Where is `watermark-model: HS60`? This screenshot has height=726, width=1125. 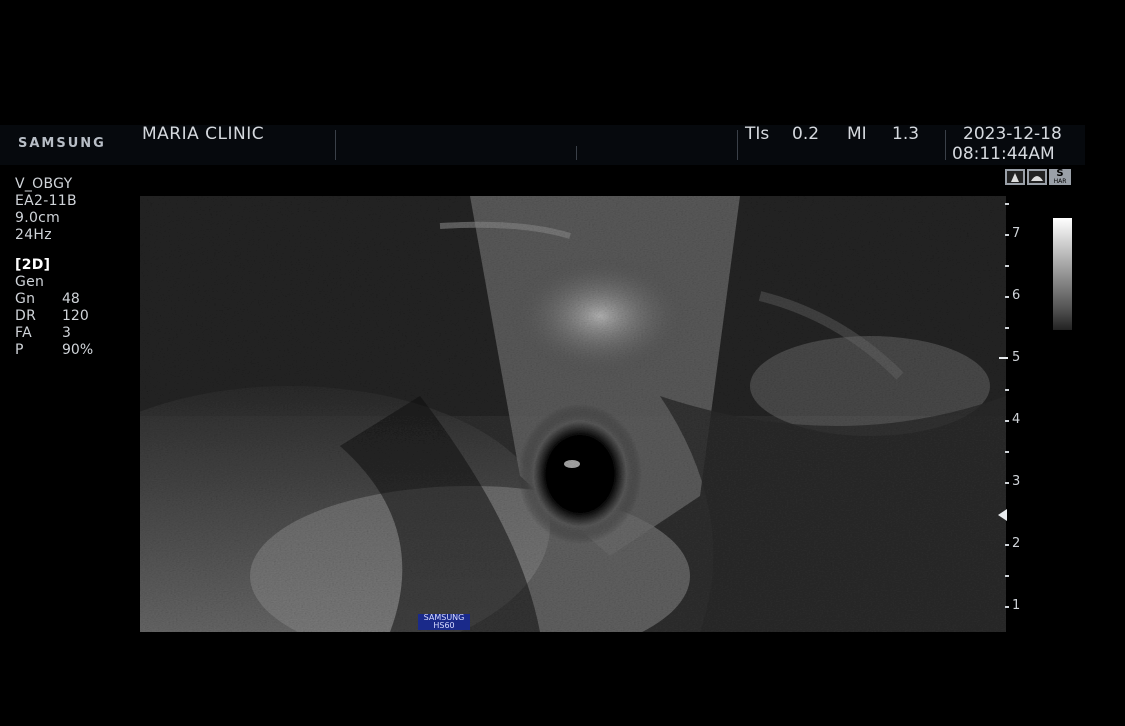 watermark-model: HS60 is located at coordinates (444, 625).